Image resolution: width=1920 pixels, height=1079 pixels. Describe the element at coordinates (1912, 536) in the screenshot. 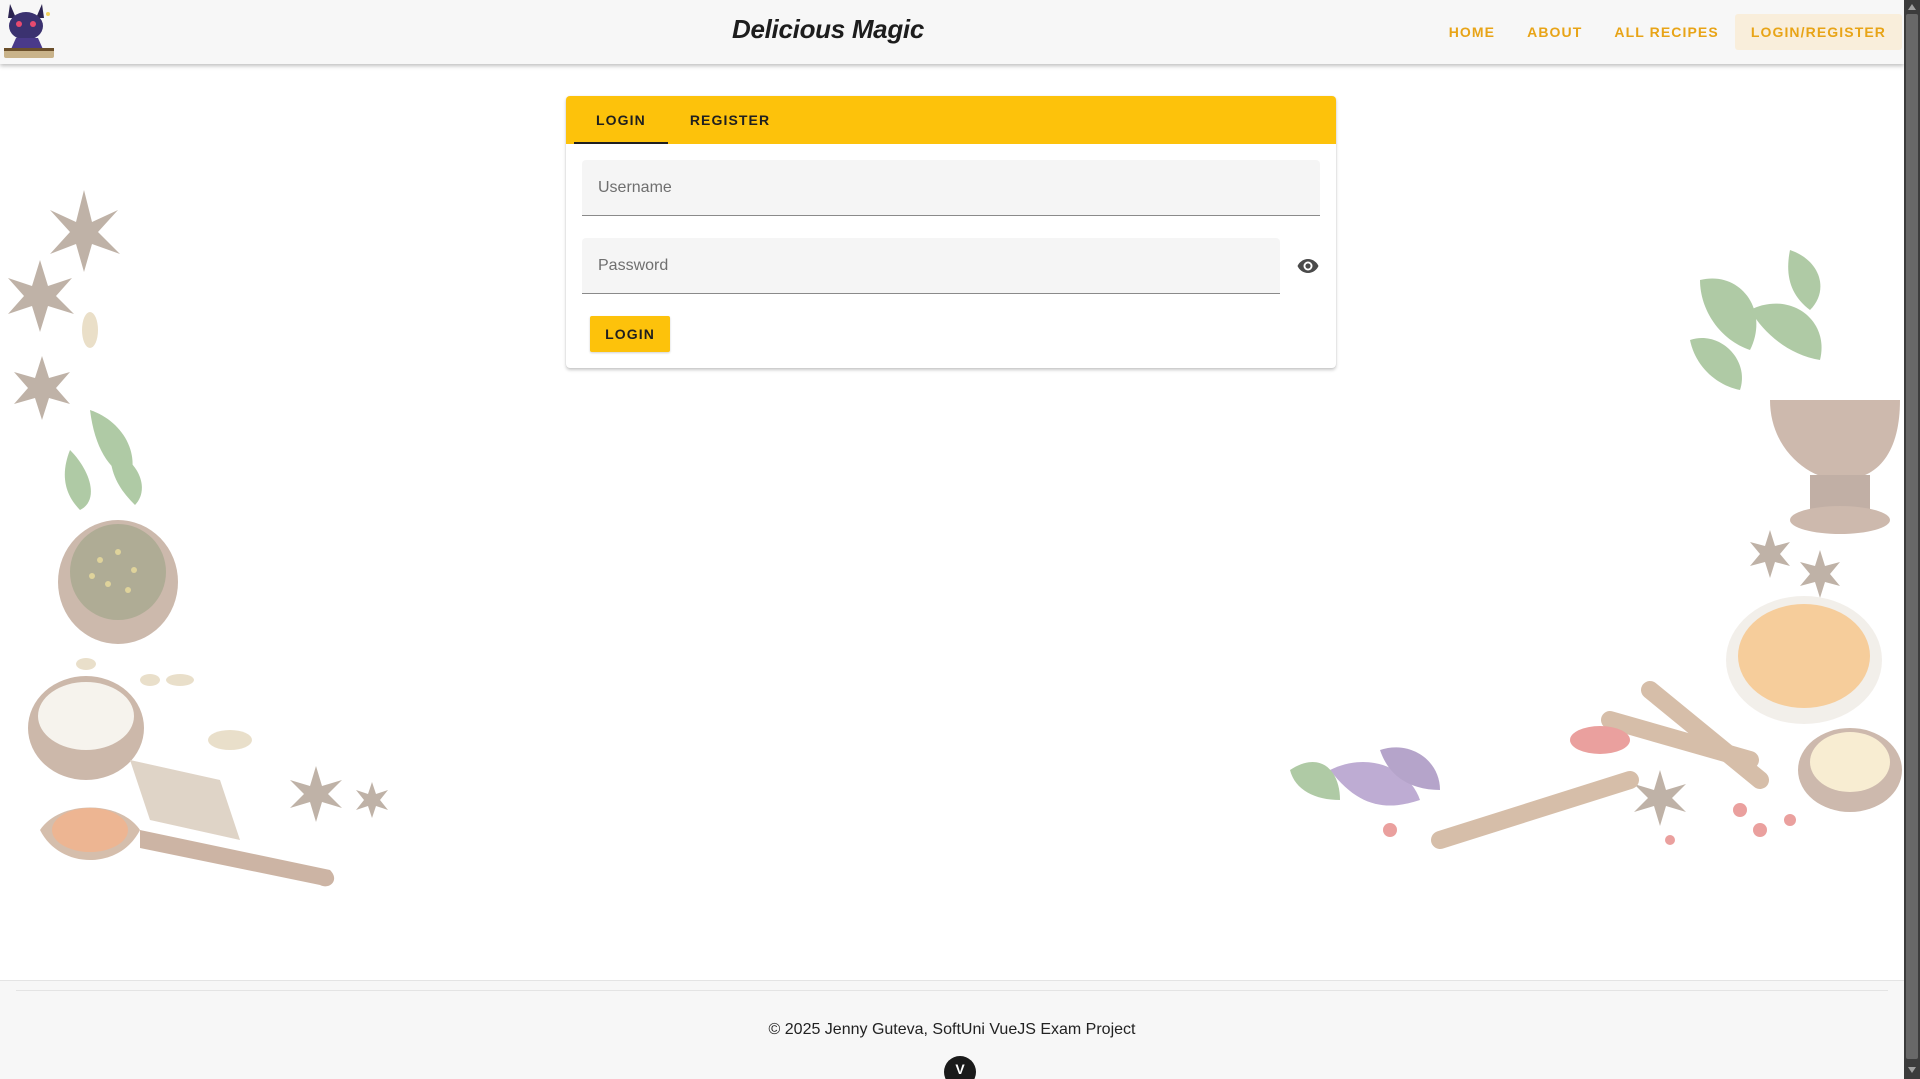

I see `scrollbar-thumb` at that location.